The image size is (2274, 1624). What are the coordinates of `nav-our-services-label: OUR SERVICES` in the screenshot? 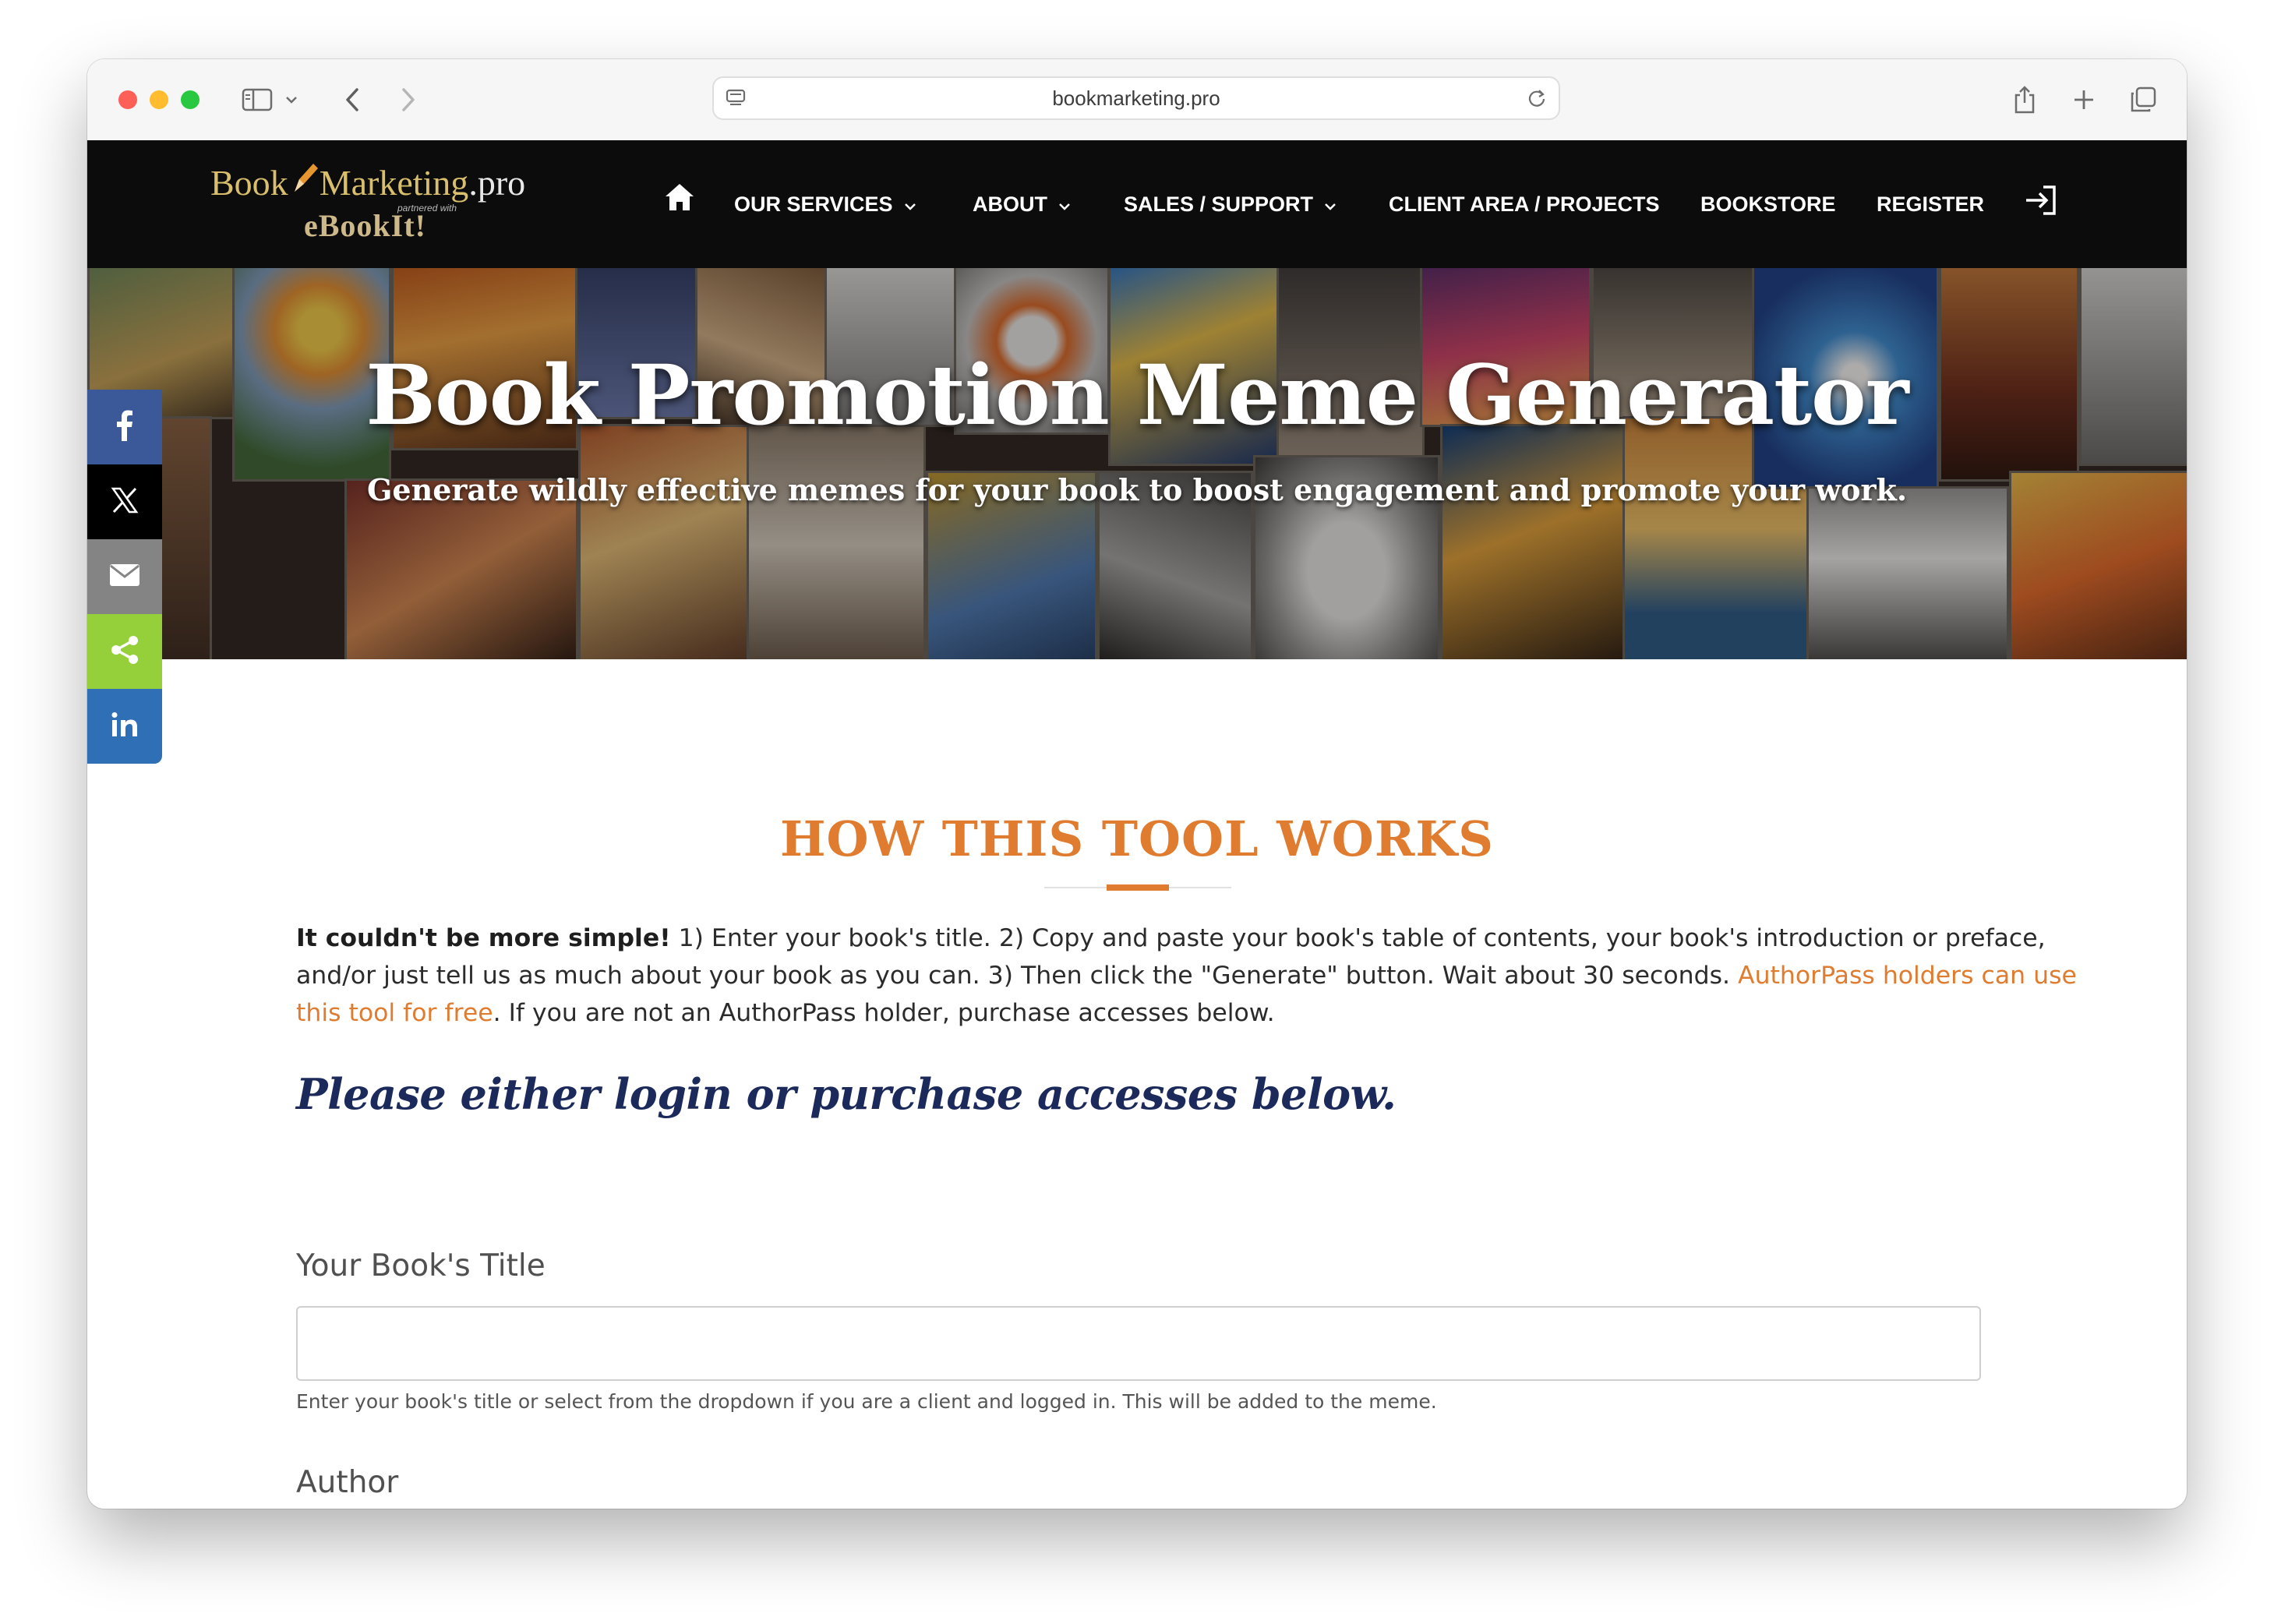 It's located at (813, 204).